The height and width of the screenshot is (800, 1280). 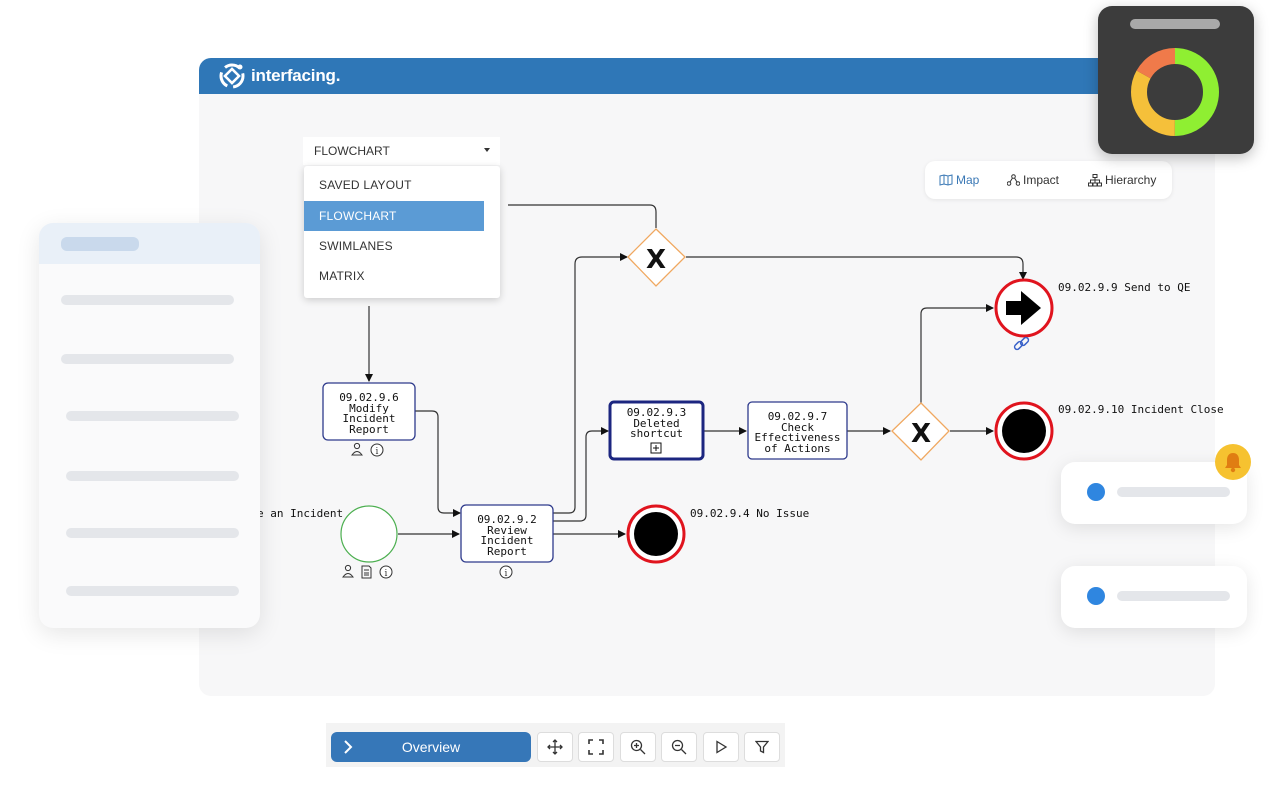 I want to click on fullscreen-icon, so click(x=596, y=747).